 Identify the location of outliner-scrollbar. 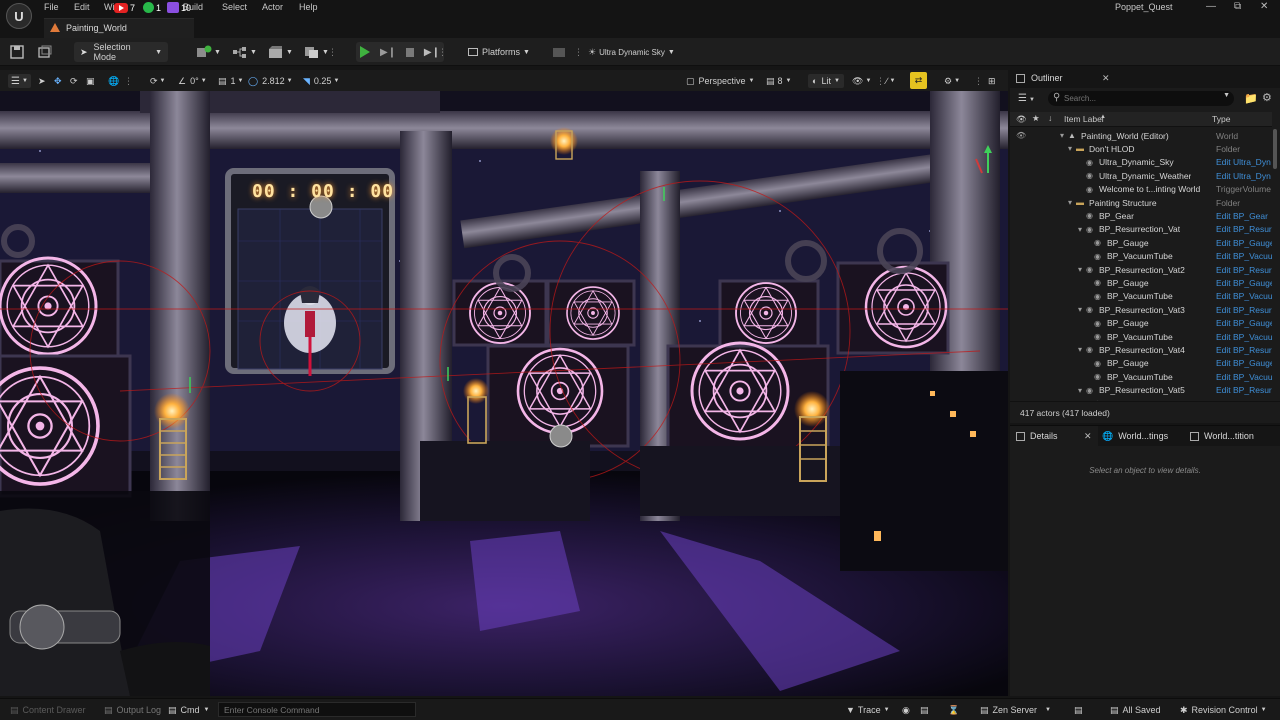
(1275, 264).